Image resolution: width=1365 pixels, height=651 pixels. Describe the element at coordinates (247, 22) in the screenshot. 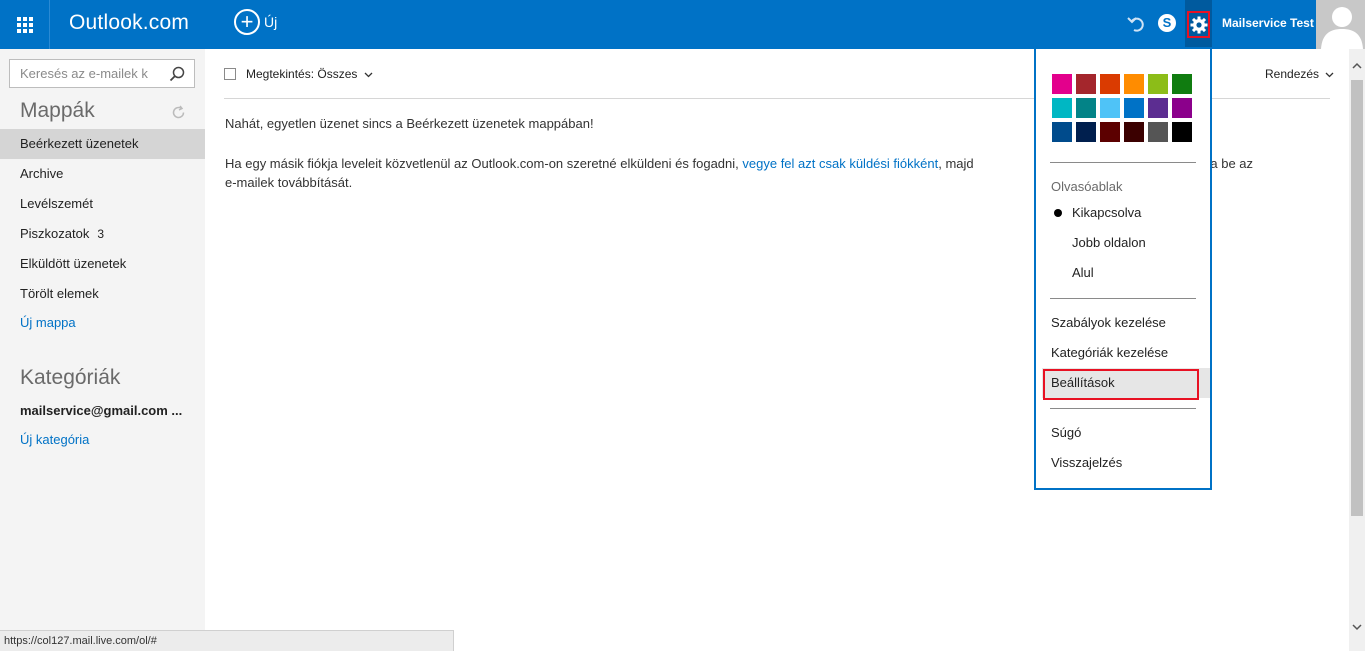

I see `plus-icon: +` at that location.